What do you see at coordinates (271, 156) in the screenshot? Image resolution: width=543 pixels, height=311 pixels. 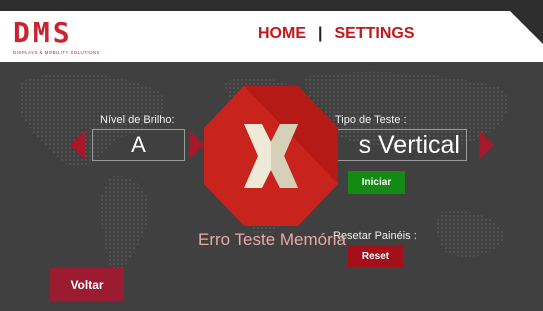 I see `error-x-icon` at bounding box center [271, 156].